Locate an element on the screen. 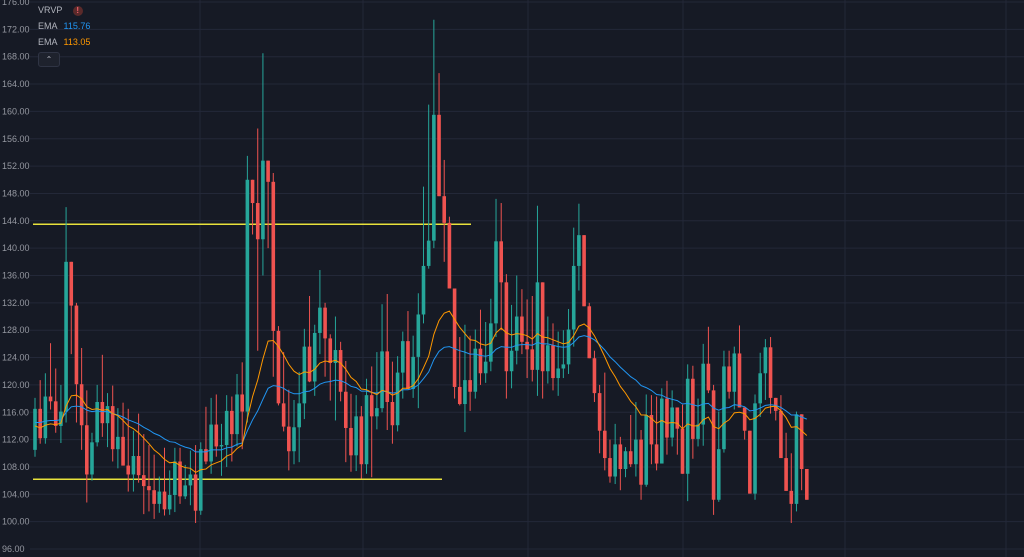  y-tick-label: 100.00 is located at coordinates (16, 522).